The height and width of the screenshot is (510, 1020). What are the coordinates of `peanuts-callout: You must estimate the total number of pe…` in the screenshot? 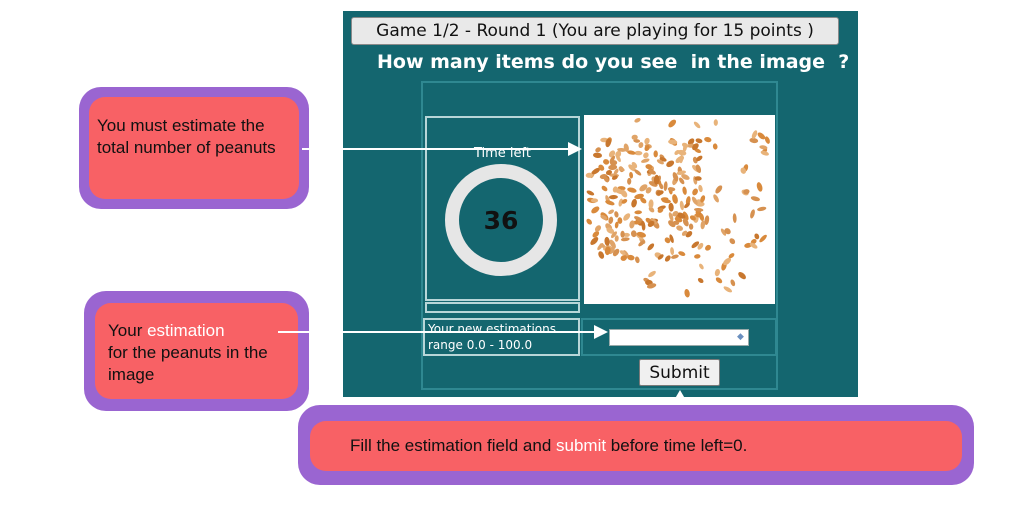 It's located at (194, 148).